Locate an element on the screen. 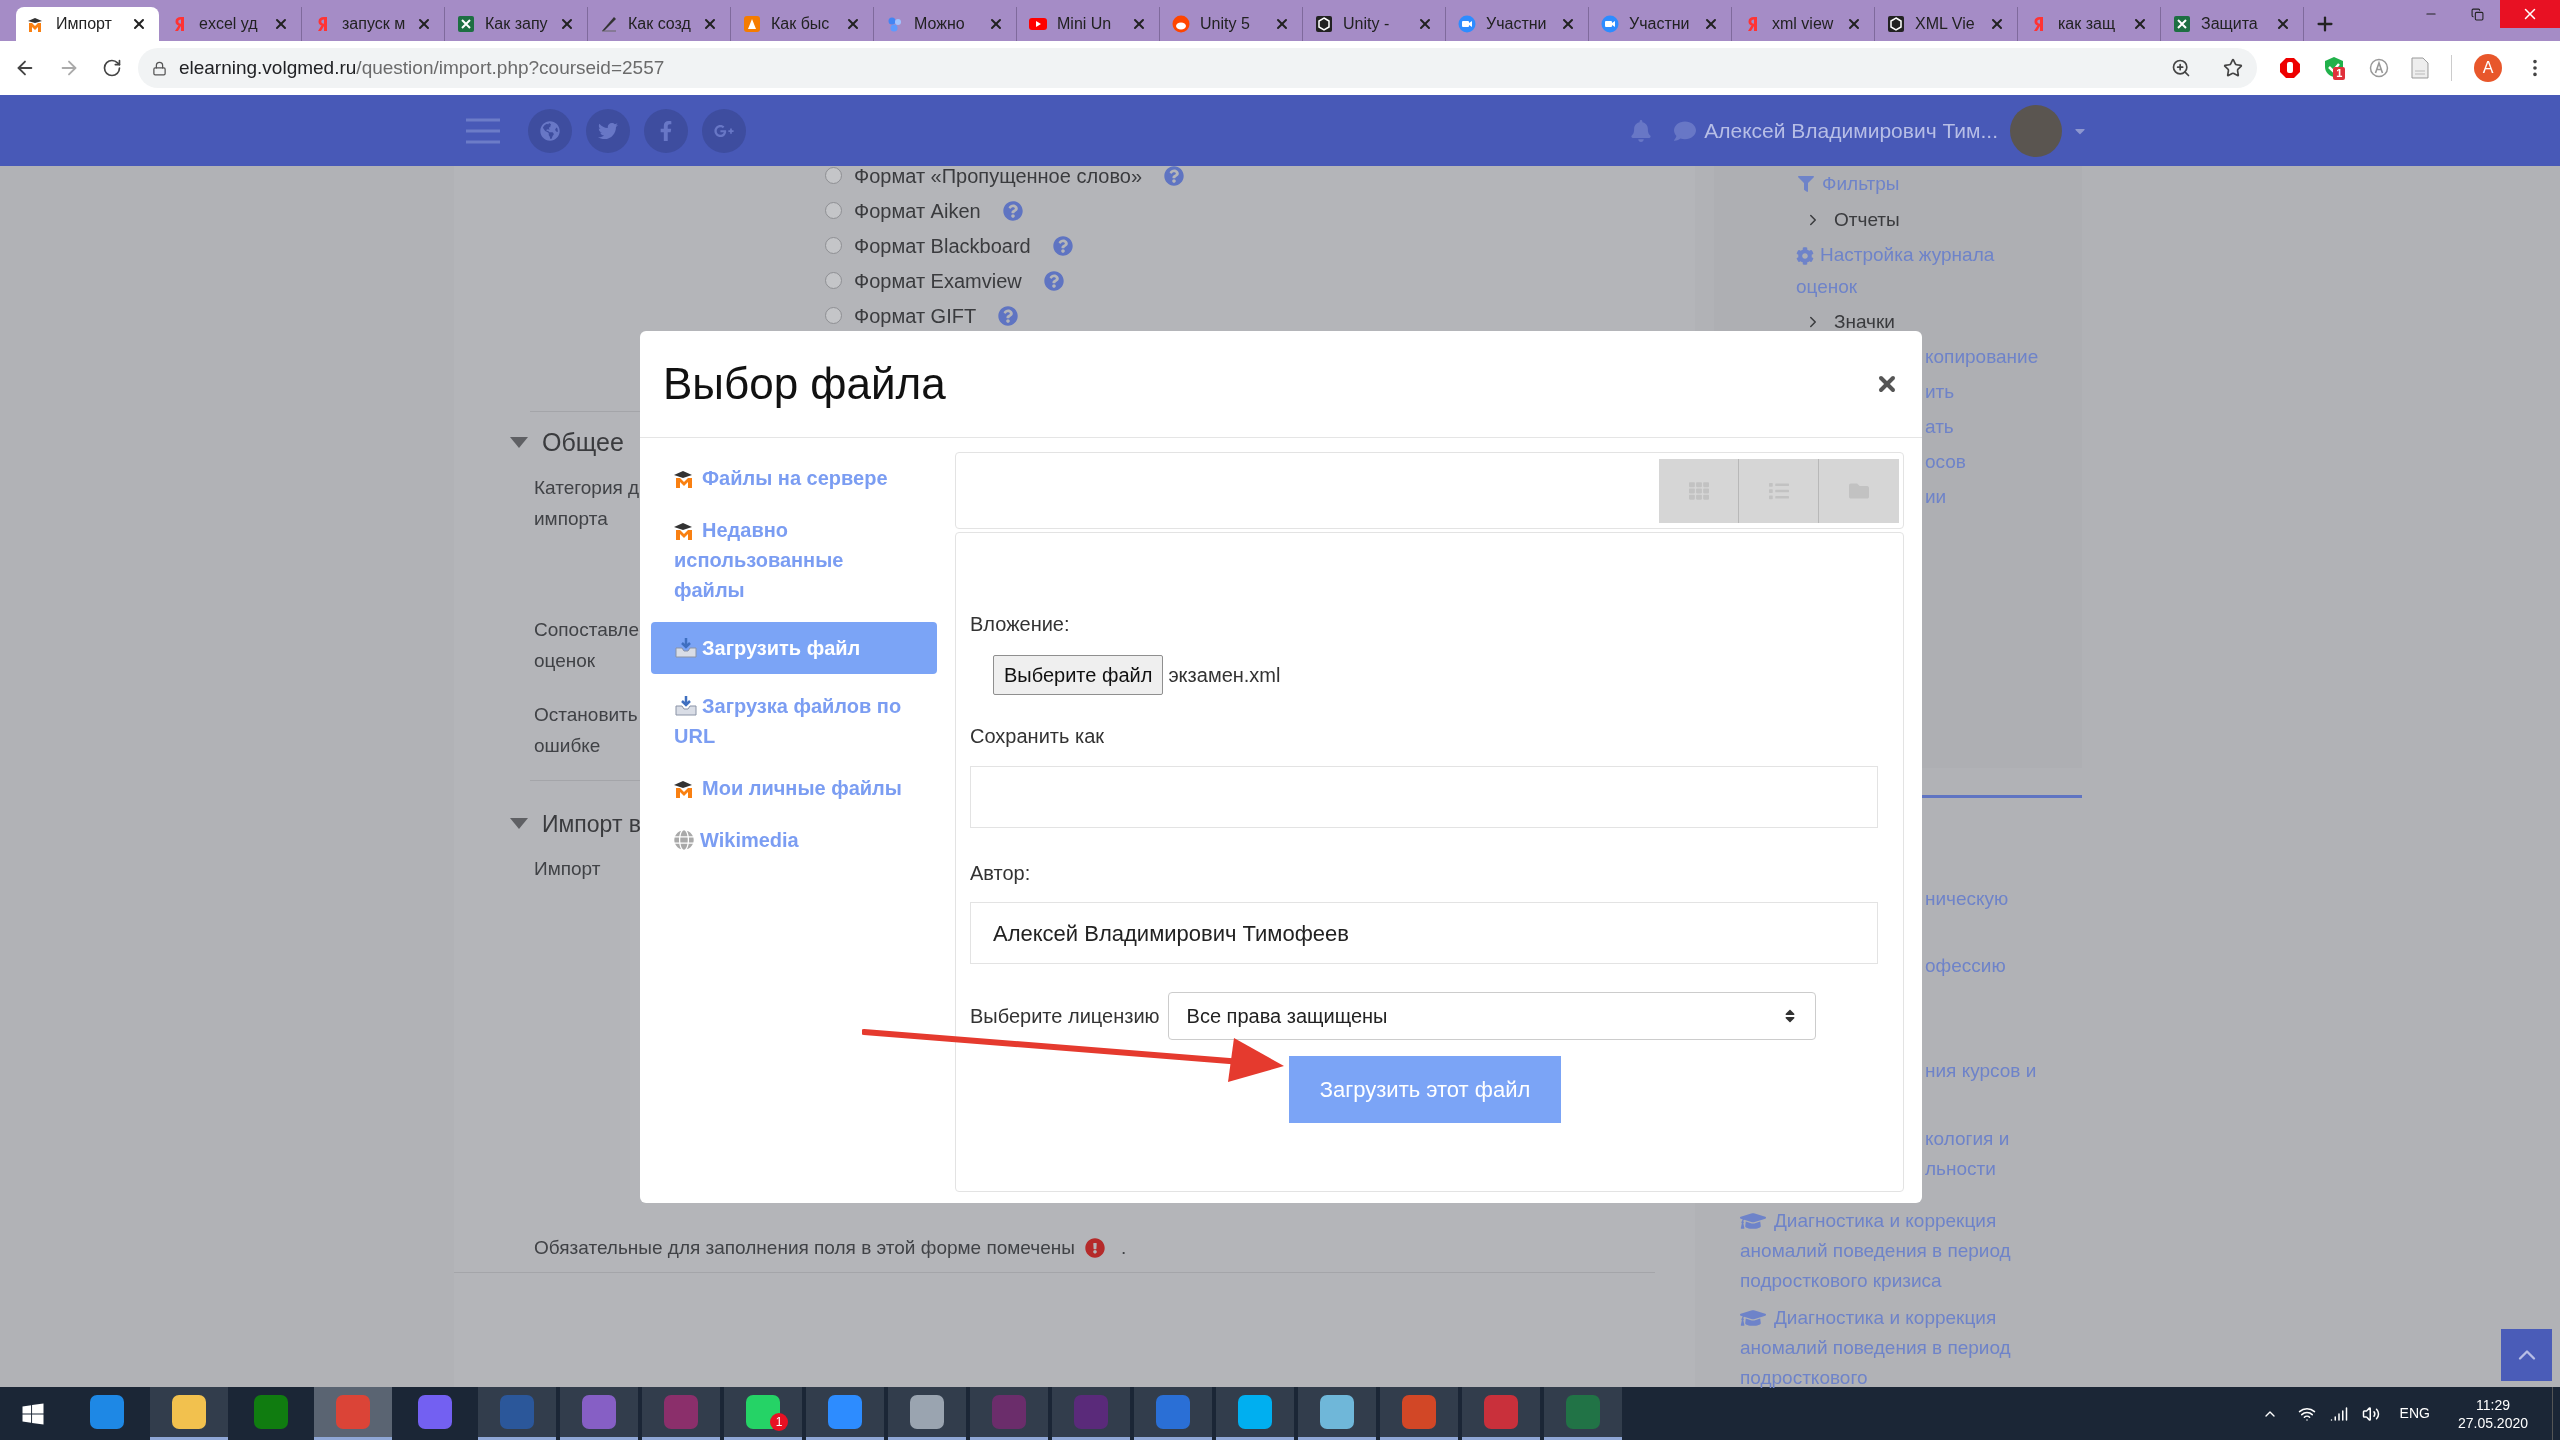 This screenshot has width=2560, height=1440. repository-link: Мои личные файлы is located at coordinates (794, 788).